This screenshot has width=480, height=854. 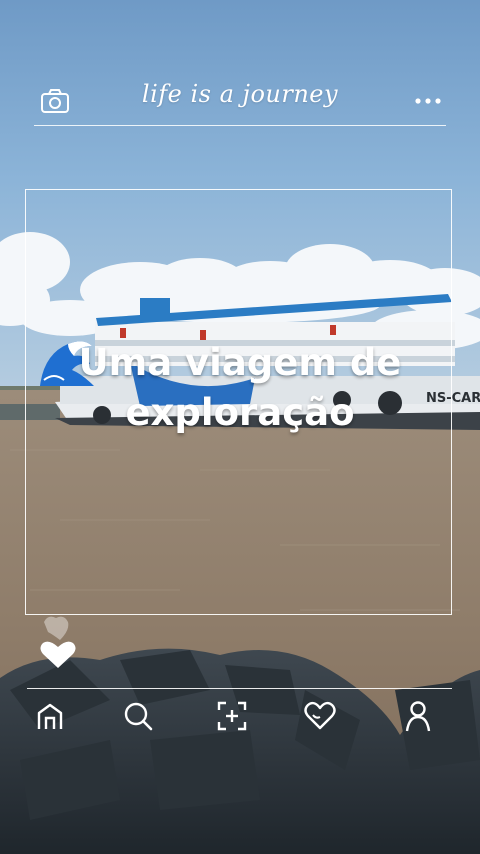 I want to click on add-icon, so click(x=232, y=716).